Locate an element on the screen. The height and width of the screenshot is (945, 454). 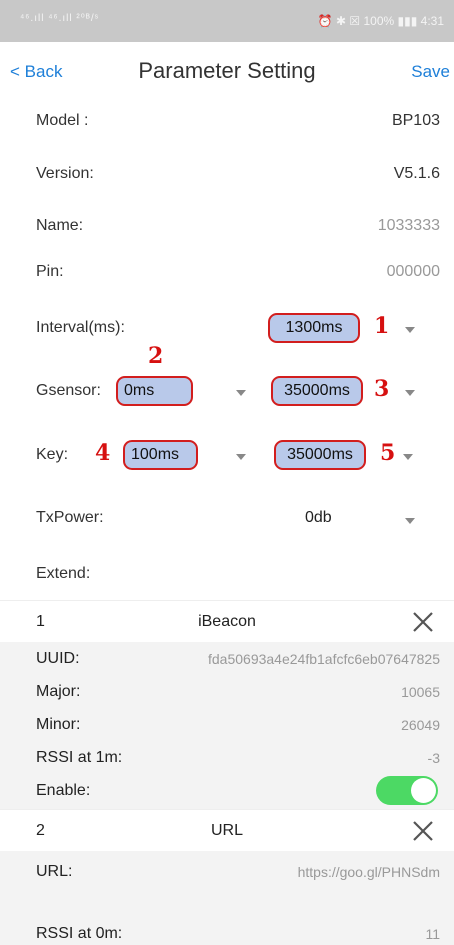
save-button: Save is located at coordinates (430, 72).